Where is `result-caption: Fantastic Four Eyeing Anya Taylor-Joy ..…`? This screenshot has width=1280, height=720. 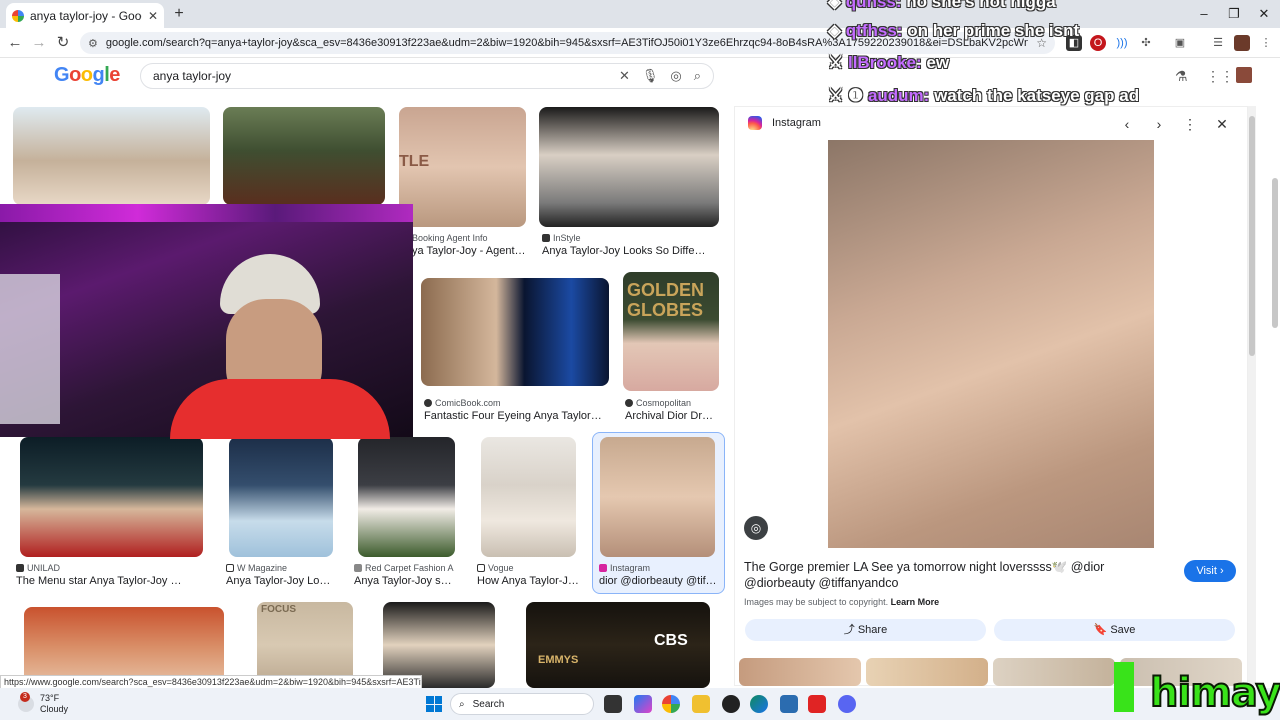 result-caption: Fantastic Four Eyeing Anya Taylor-Joy ..… is located at coordinates (514, 416).